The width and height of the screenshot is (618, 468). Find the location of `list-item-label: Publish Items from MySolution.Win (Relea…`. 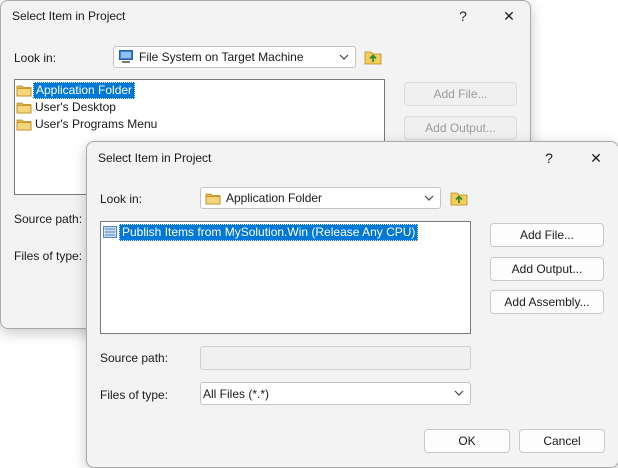

list-item-label: Publish Items from MySolution.Win (Relea… is located at coordinates (269, 232).